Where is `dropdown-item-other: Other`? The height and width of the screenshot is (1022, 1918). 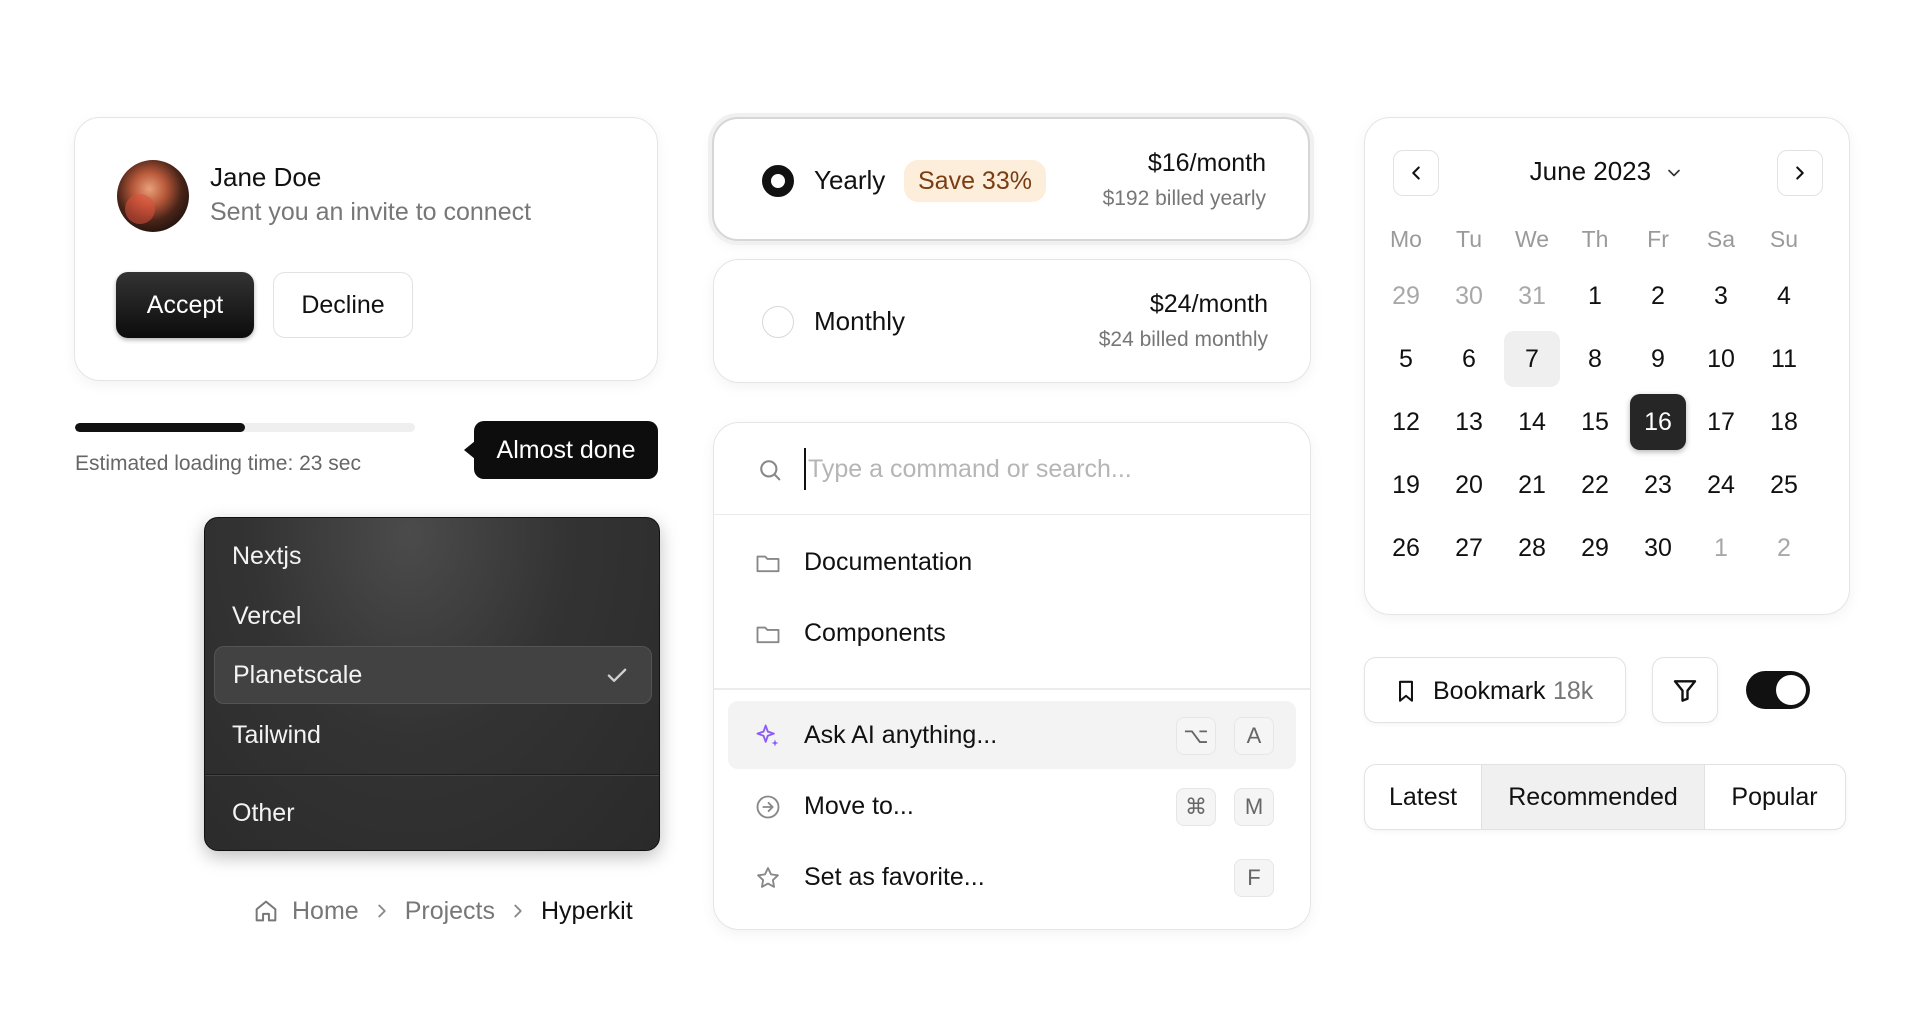 dropdown-item-other: Other is located at coordinates (433, 813).